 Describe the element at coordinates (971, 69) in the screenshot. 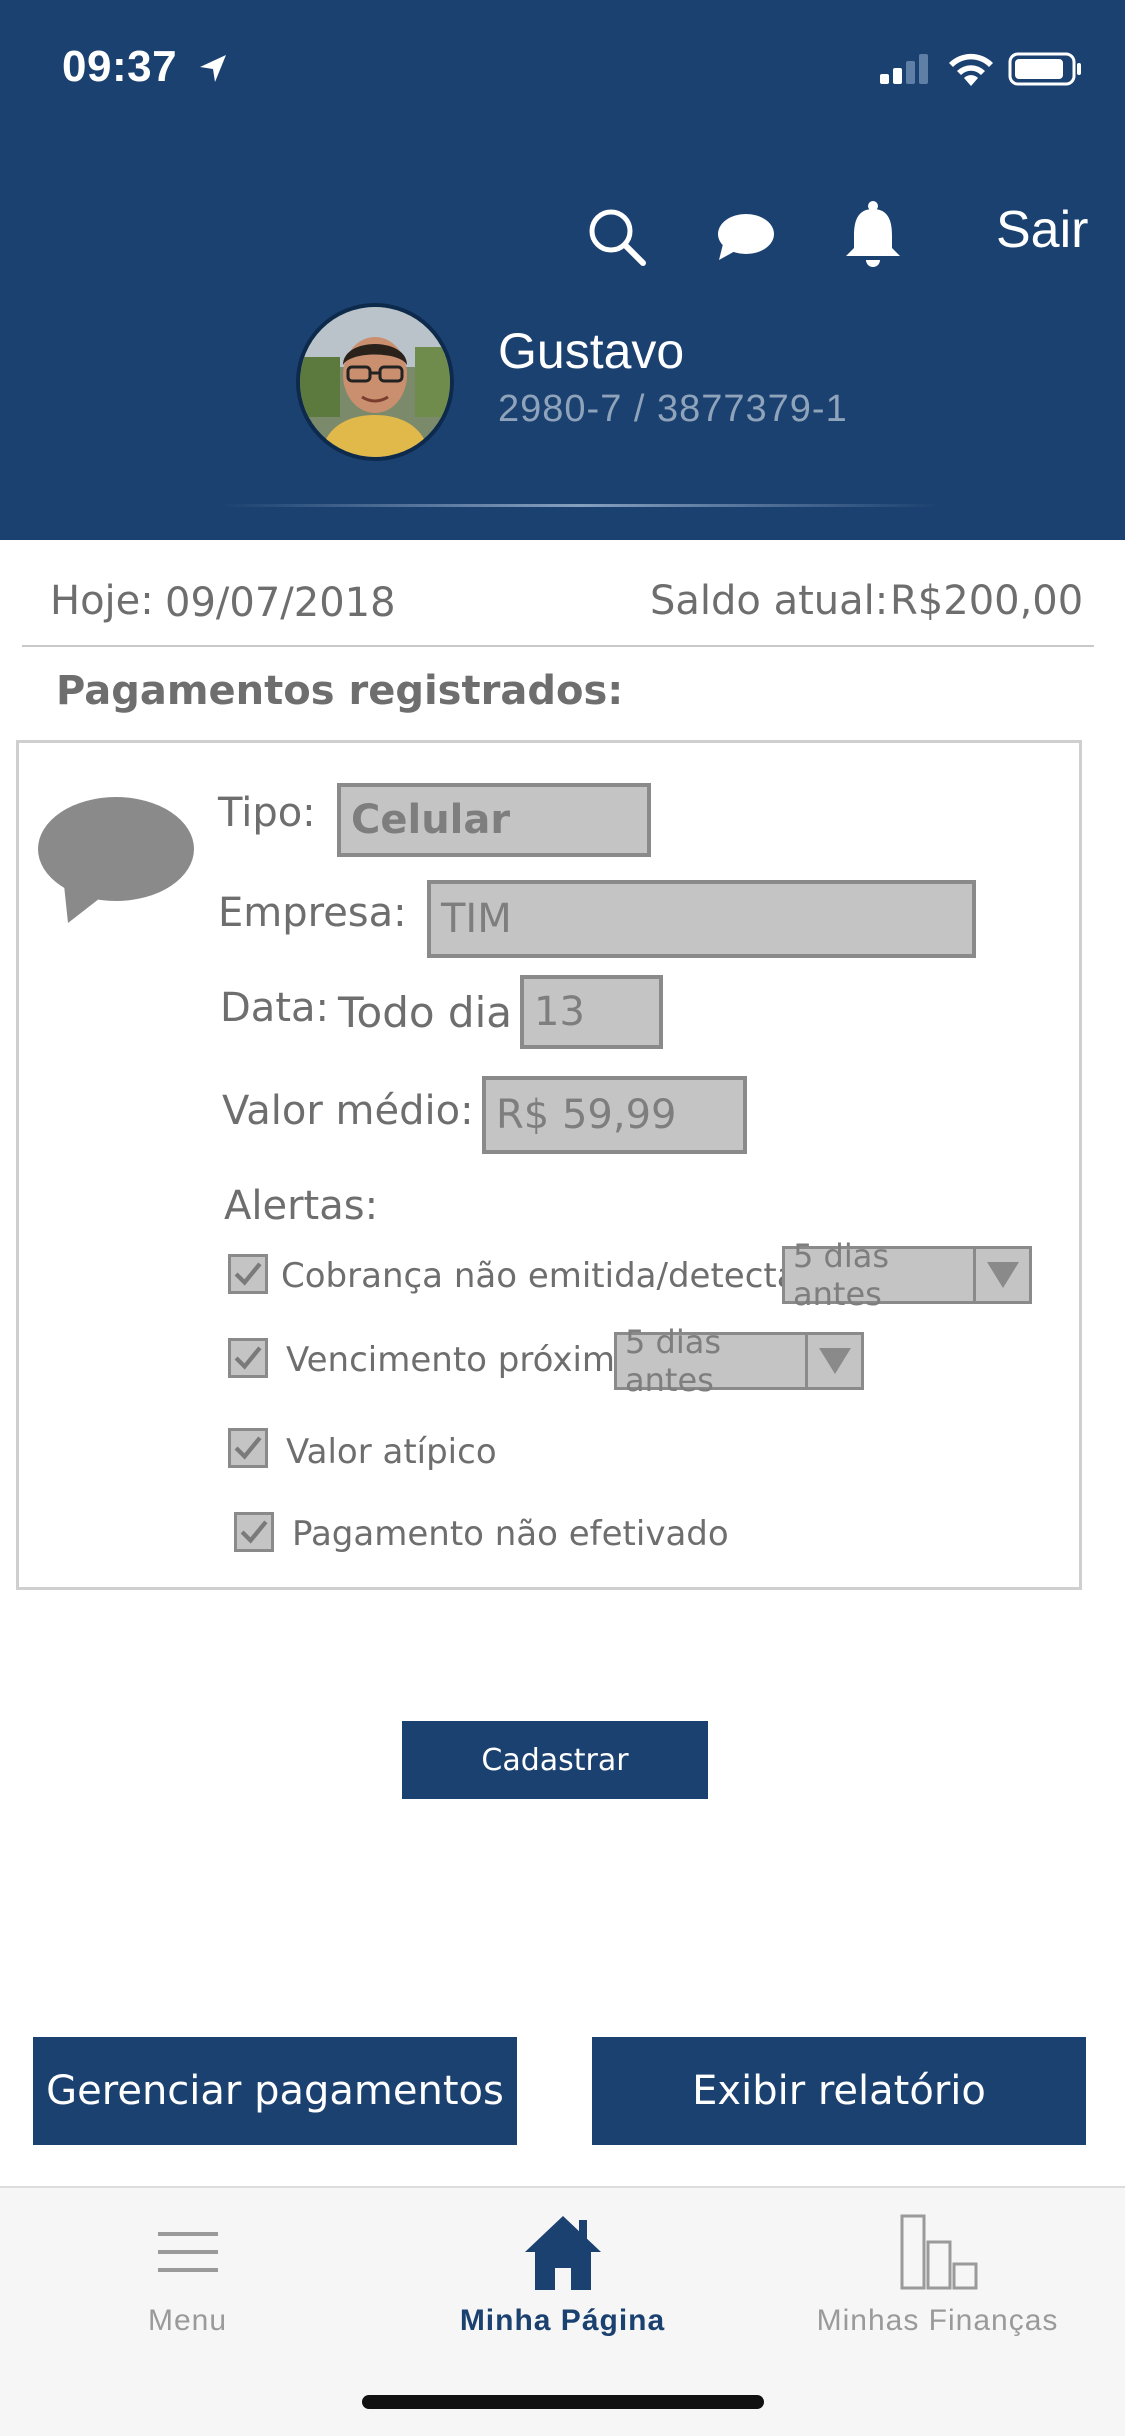

I see `wifi-icon` at that location.